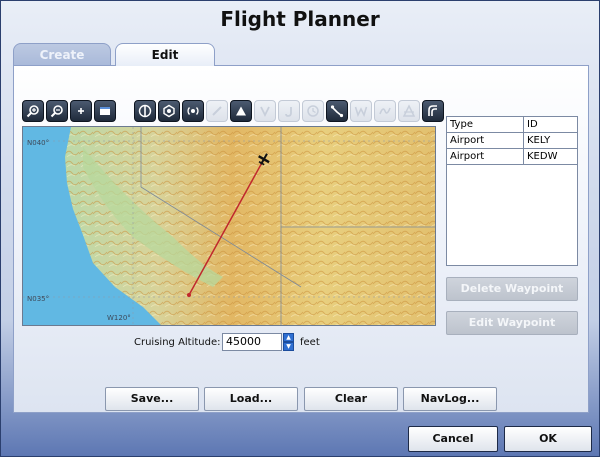 This screenshot has width=600, height=457. Describe the element at coordinates (145, 111) in the screenshot. I see `vor-icon` at that location.